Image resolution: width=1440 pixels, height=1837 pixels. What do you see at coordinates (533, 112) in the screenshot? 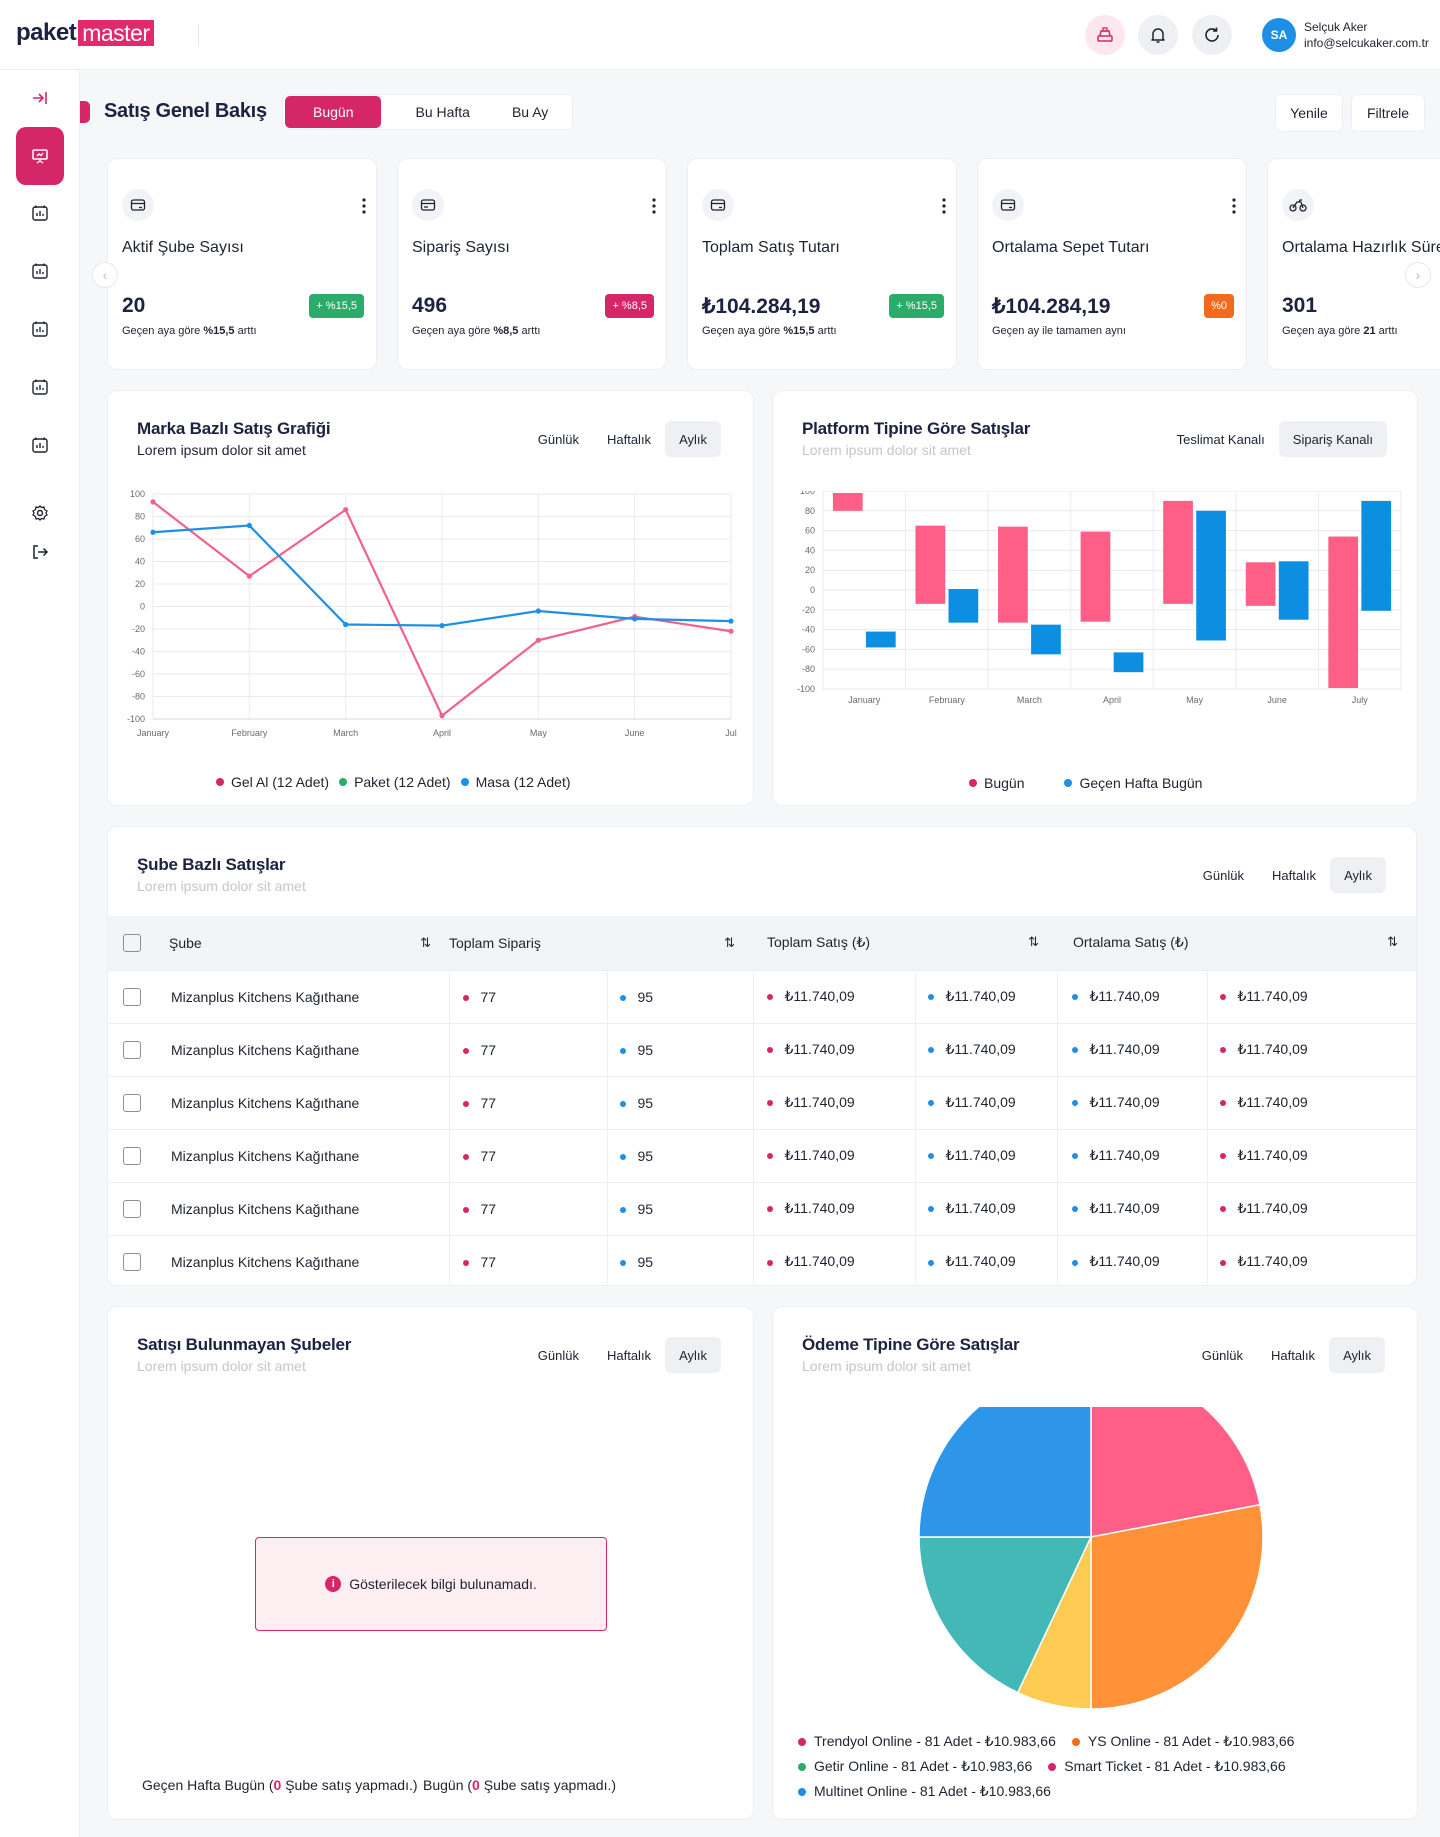
I see `period-month-tab: Bu Ay` at bounding box center [533, 112].